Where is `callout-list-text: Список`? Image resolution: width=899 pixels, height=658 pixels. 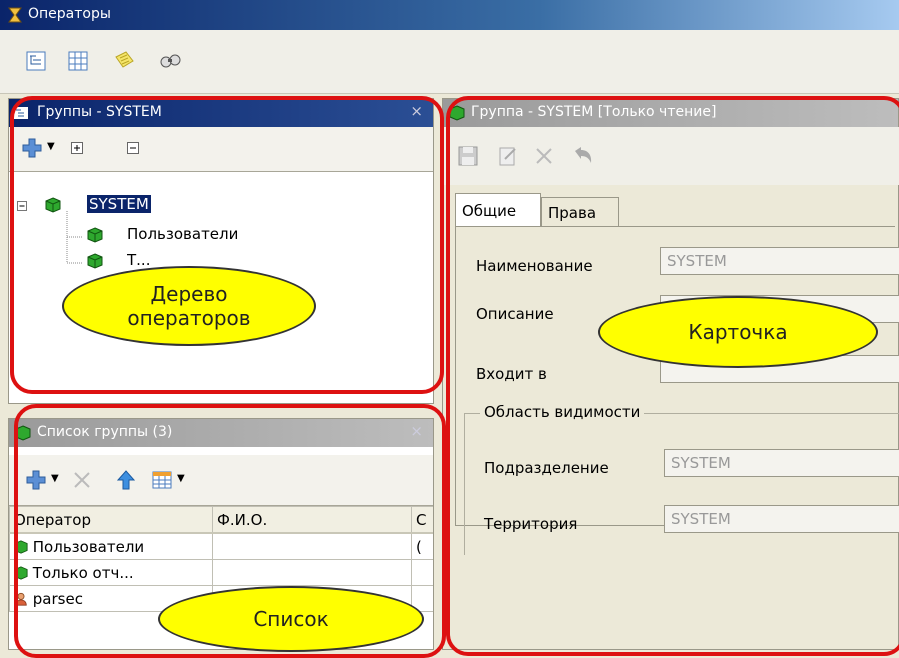 callout-list-text: Список is located at coordinates (291, 619).